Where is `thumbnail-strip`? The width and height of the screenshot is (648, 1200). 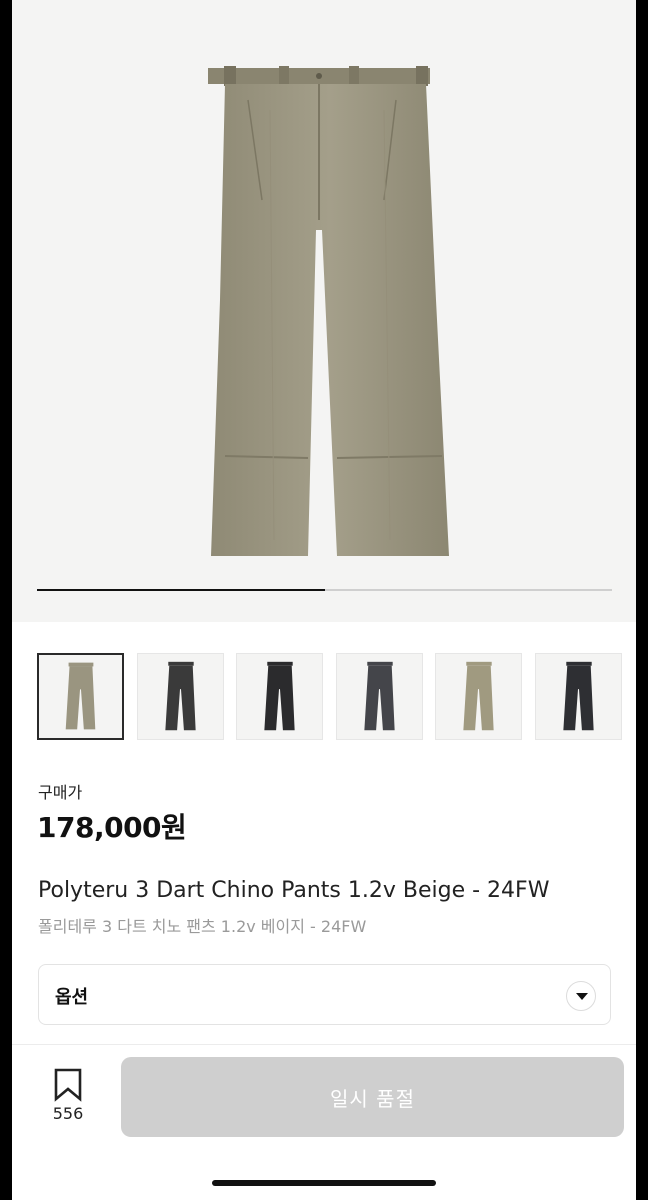 thumbnail-strip is located at coordinates (336, 697).